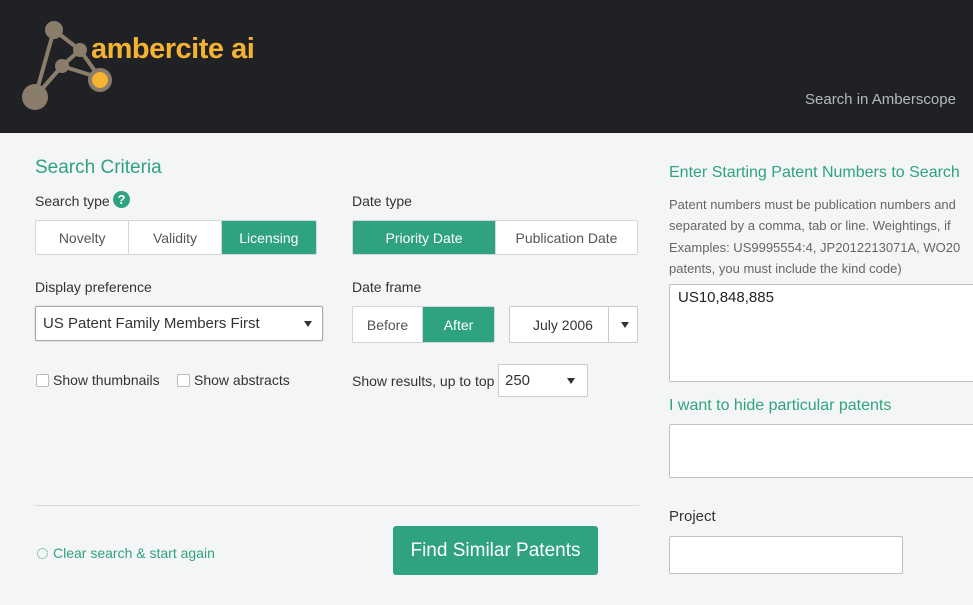 This screenshot has width=973, height=605. What do you see at coordinates (83, 237) in the screenshot?
I see `search-type-novelty: Novelty` at bounding box center [83, 237].